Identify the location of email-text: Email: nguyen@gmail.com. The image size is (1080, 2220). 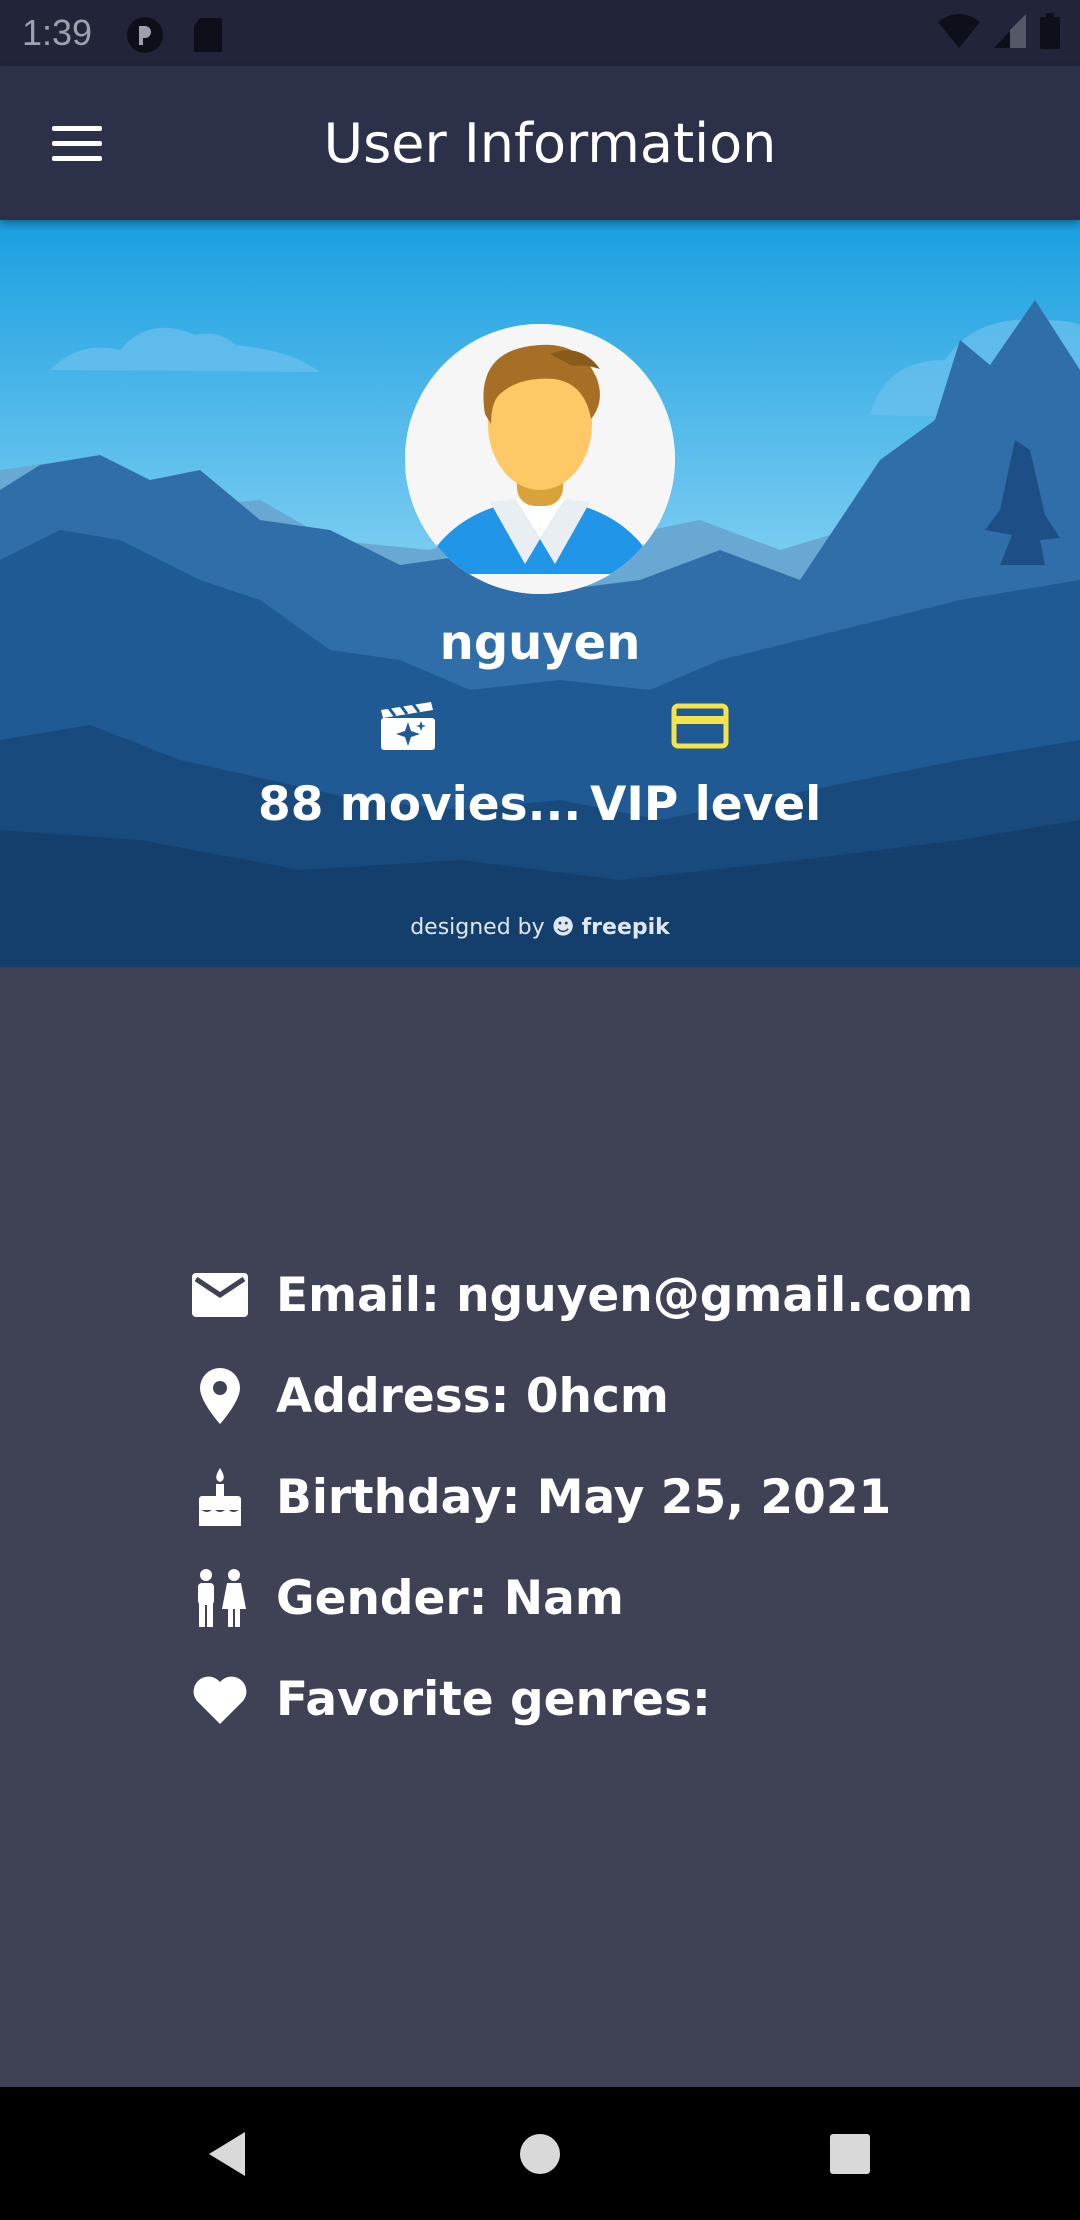
(625, 1295).